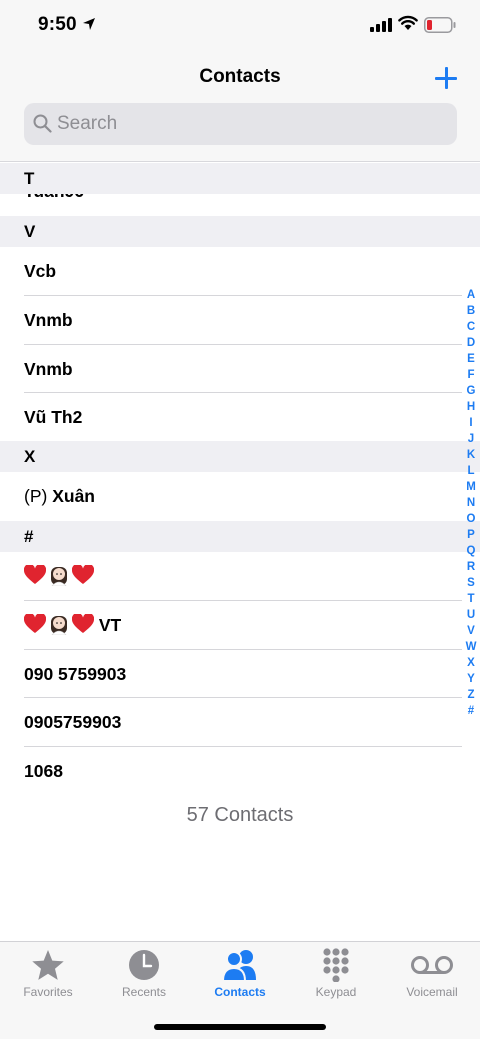 This screenshot has width=480, height=1039. Describe the element at coordinates (42, 123) in the screenshot. I see `search-icon` at that location.